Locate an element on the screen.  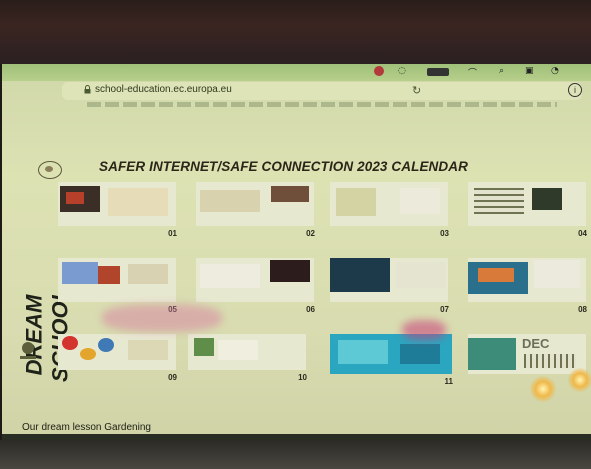
menu-bar: ◌ ⌒ ⌕ ▣ ◔ is located at coordinates (296, 72).